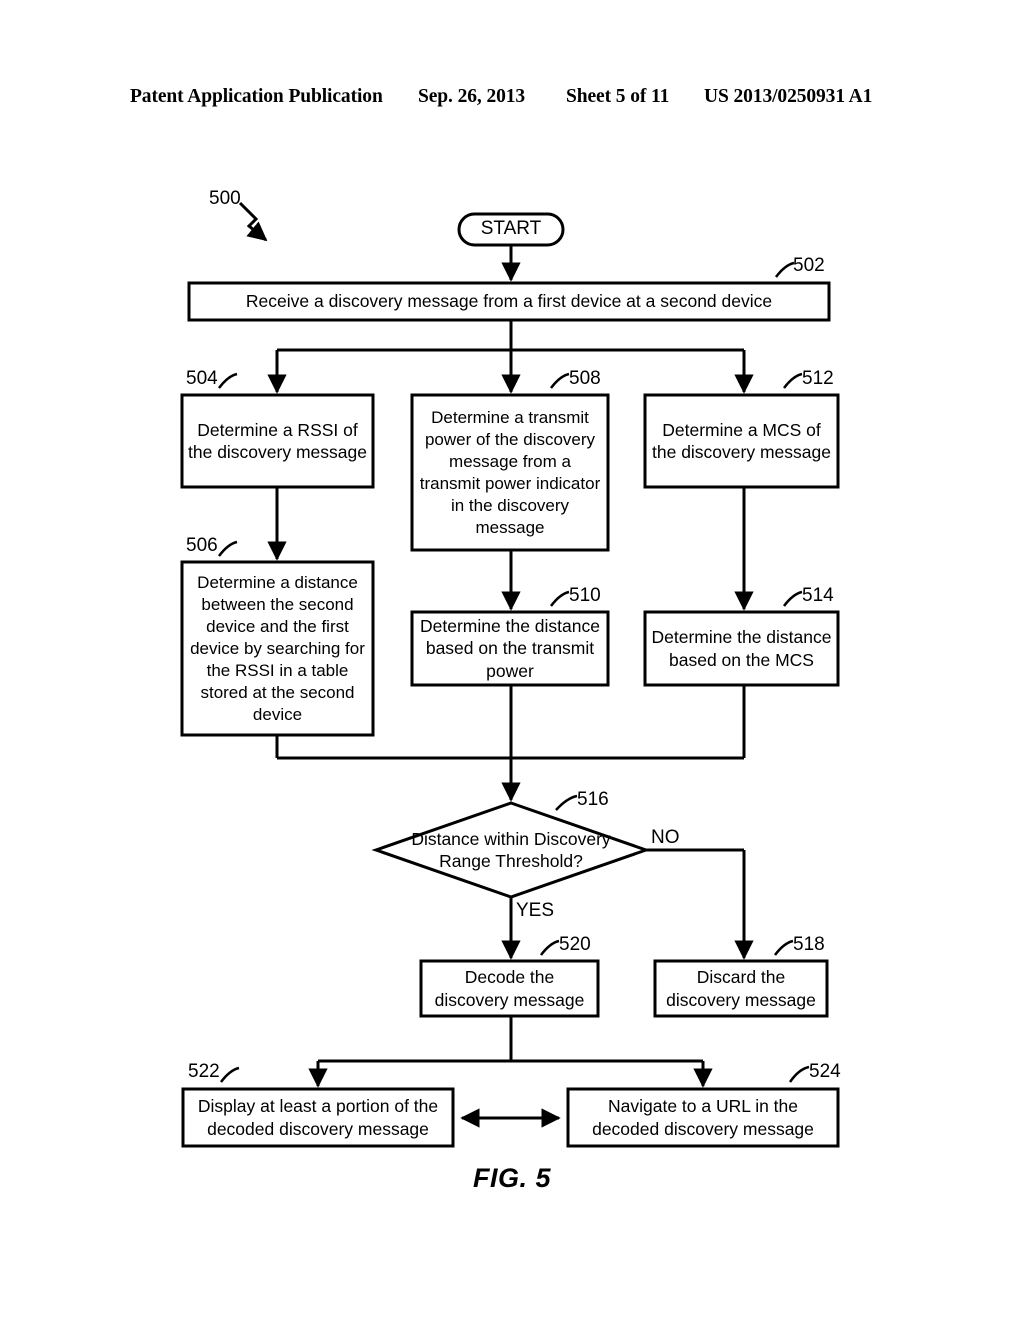 This screenshot has width=1024, height=1320. I want to click on figure-caption: FIG. 5, so click(511, 1178).